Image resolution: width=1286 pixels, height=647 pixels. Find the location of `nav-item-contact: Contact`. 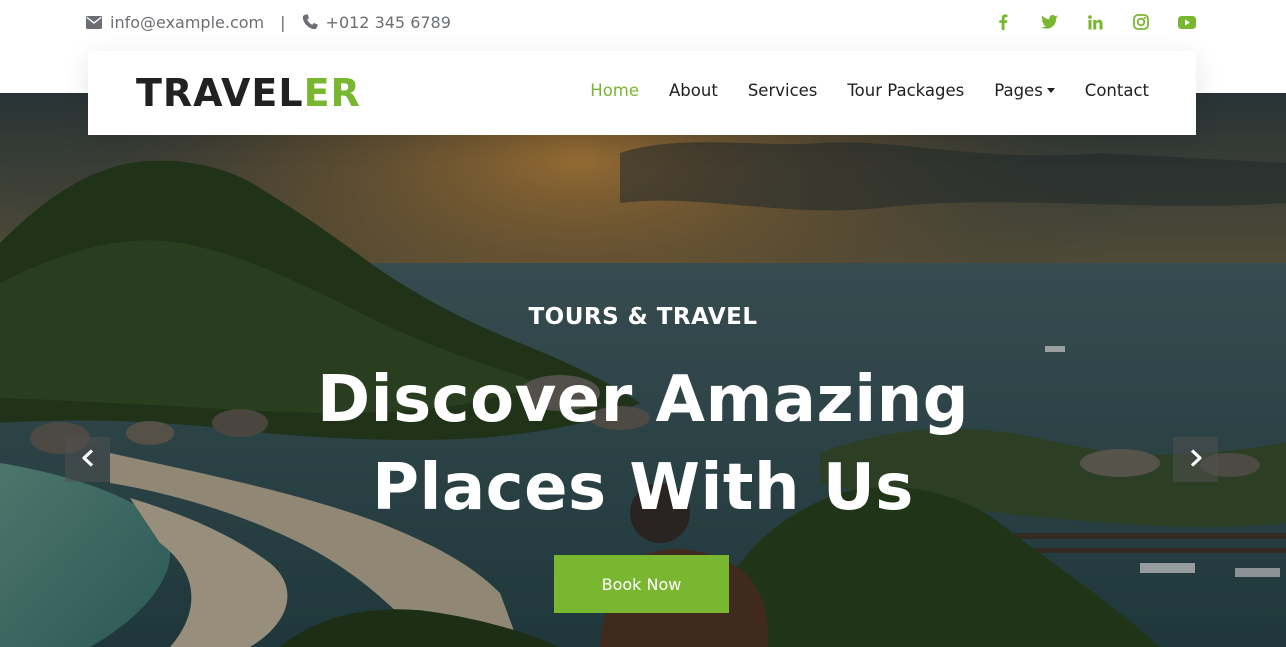

nav-item-contact: Contact is located at coordinates (1117, 90).